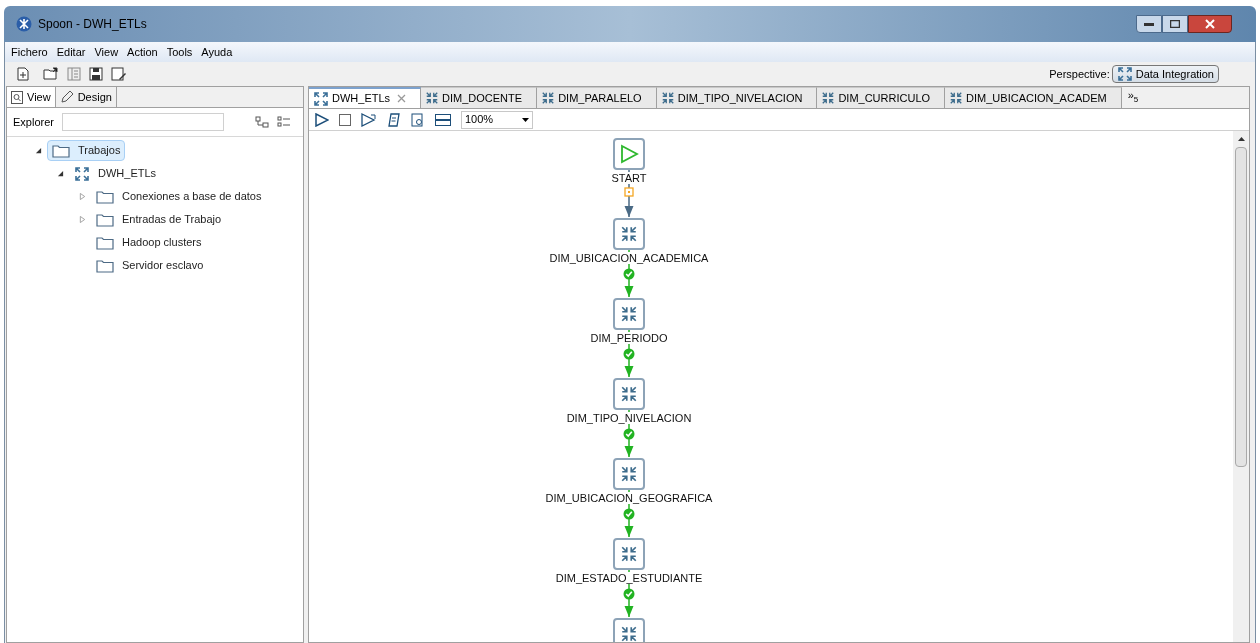  Describe the element at coordinates (24, 24) in the screenshot. I see `app-logo-icon` at that location.